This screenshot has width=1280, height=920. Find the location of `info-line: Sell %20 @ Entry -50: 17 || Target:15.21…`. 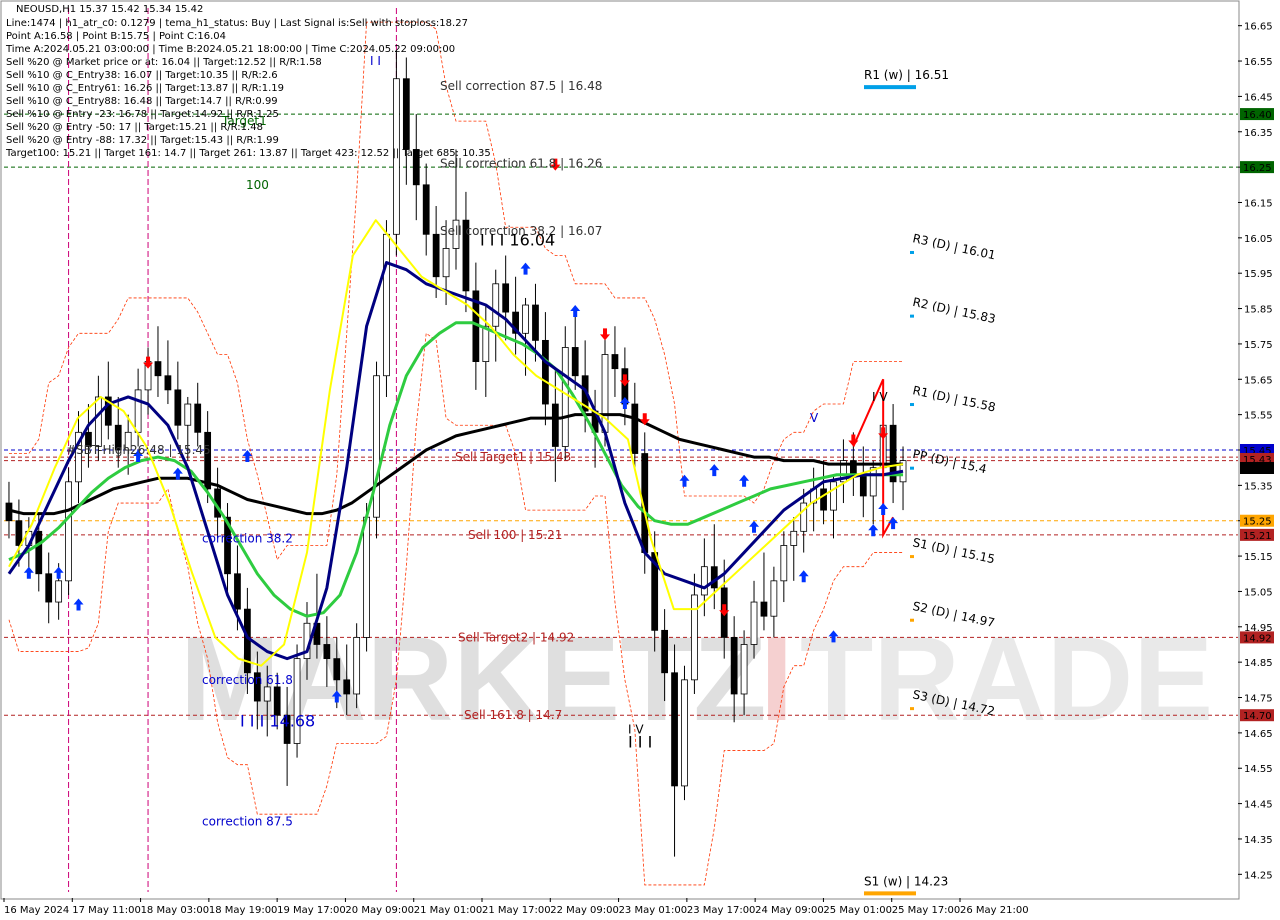

info-line: Sell %20 @ Entry -50: 17 || Target:15.21… is located at coordinates (134, 127).